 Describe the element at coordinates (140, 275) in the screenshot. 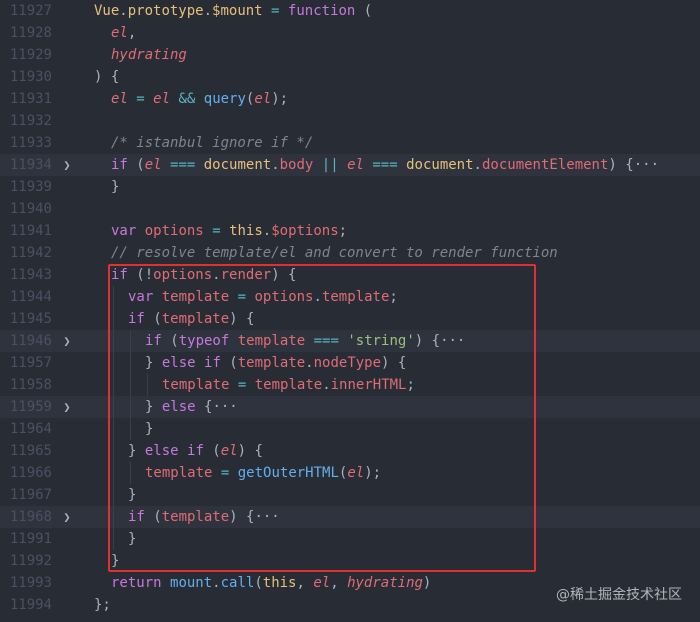

I see `code-token: (!` at that location.